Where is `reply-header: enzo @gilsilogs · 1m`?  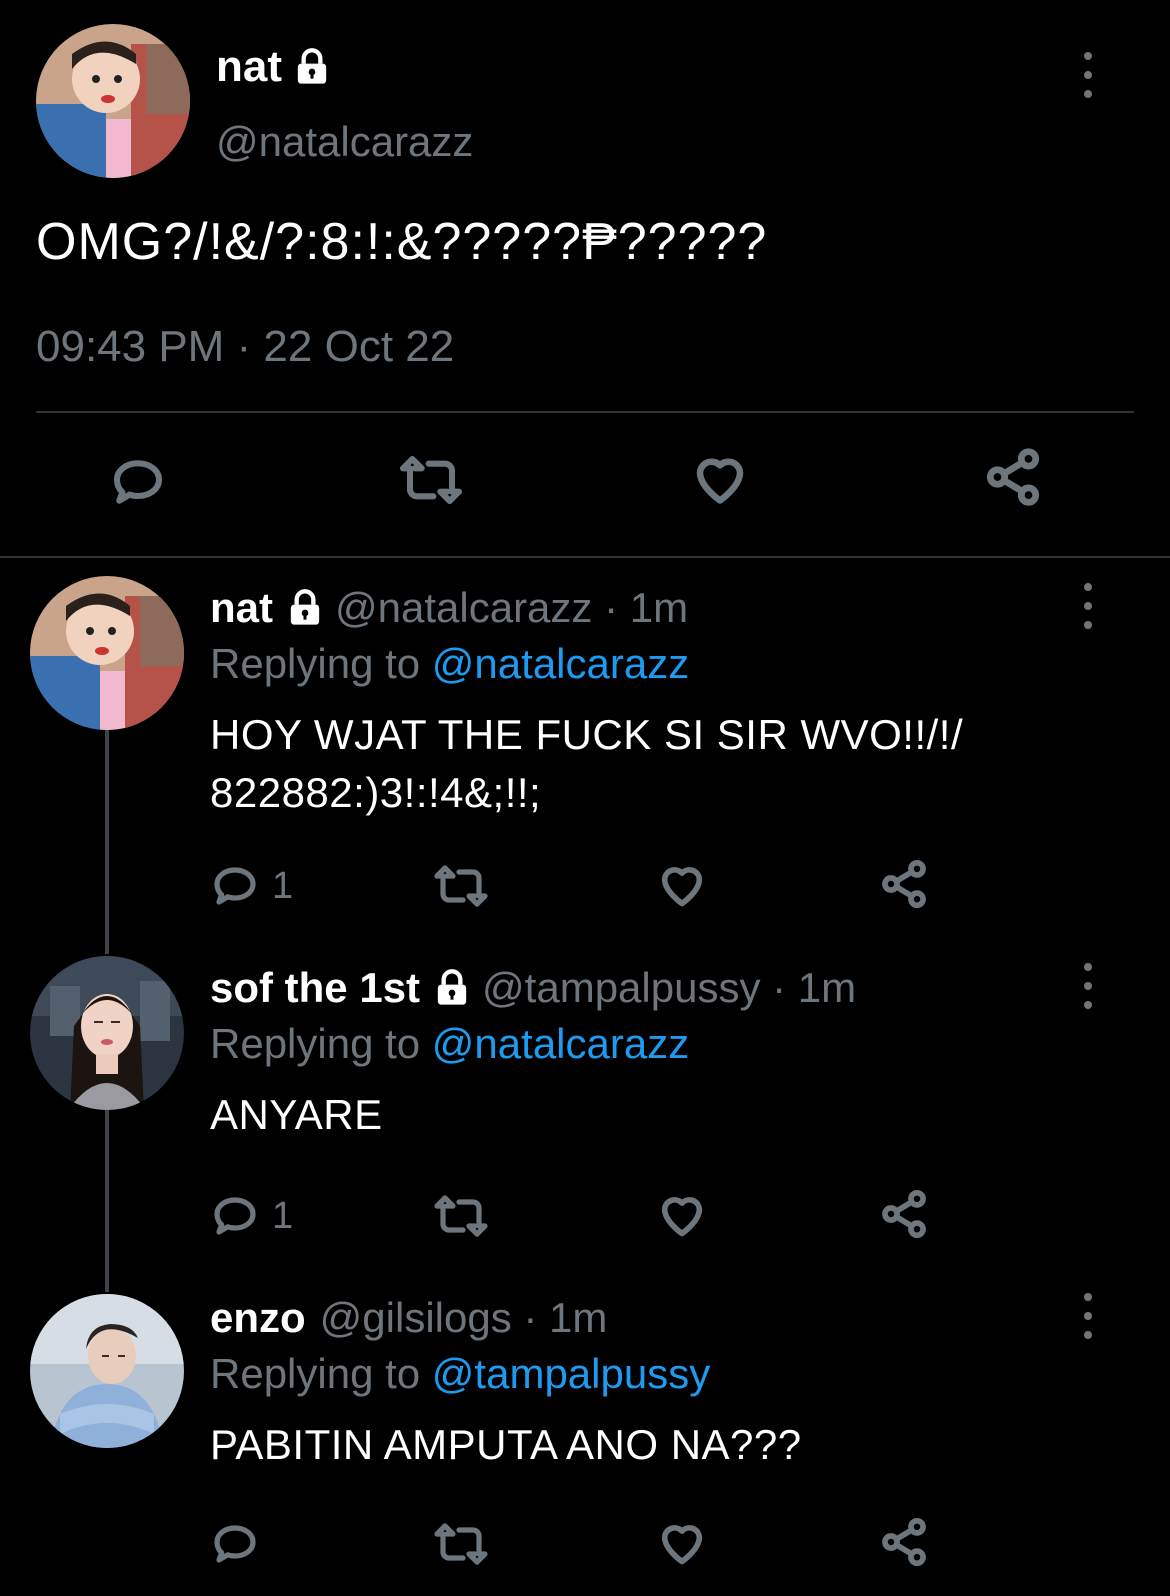
reply-header: enzo @gilsilogs · 1m is located at coordinates (408, 1318).